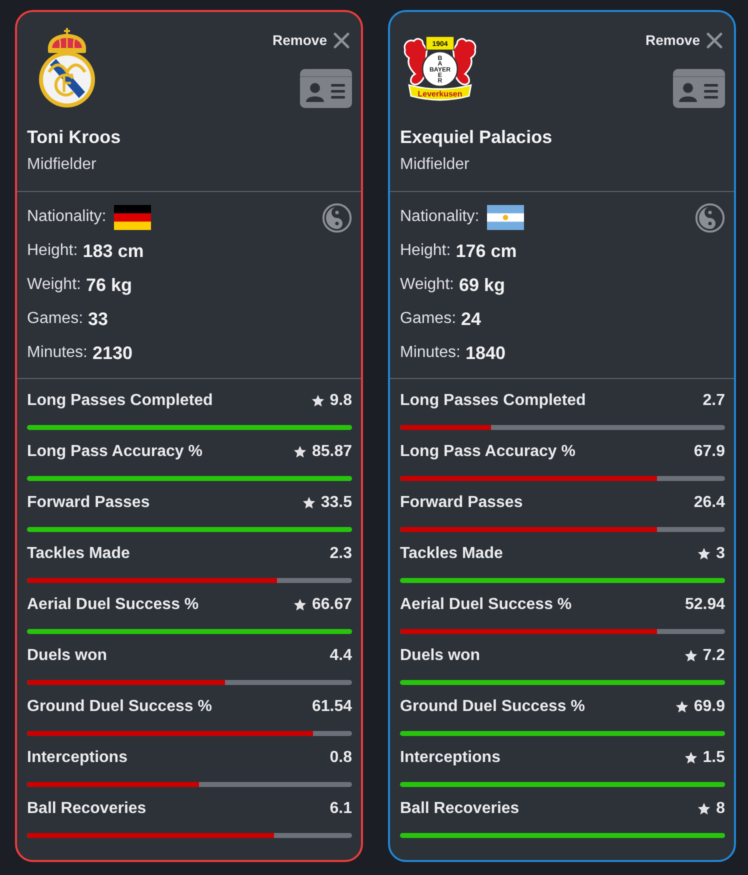  What do you see at coordinates (720, 809) in the screenshot?
I see `stat-value: 8` at bounding box center [720, 809].